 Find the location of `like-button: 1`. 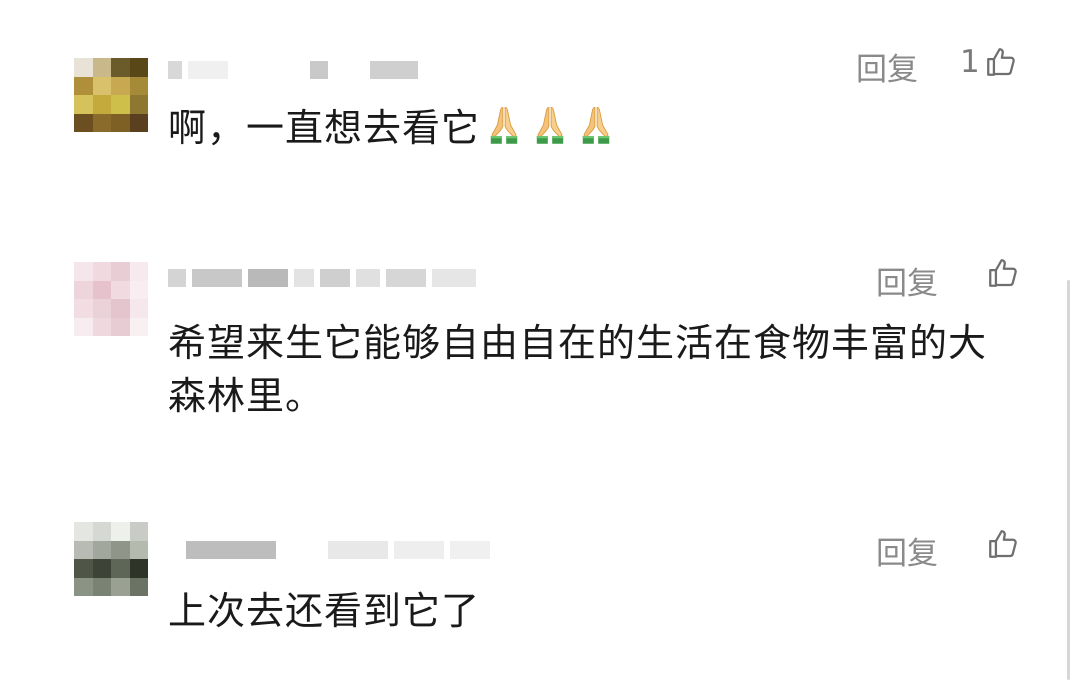

like-button: 1 is located at coordinates (989, 62).